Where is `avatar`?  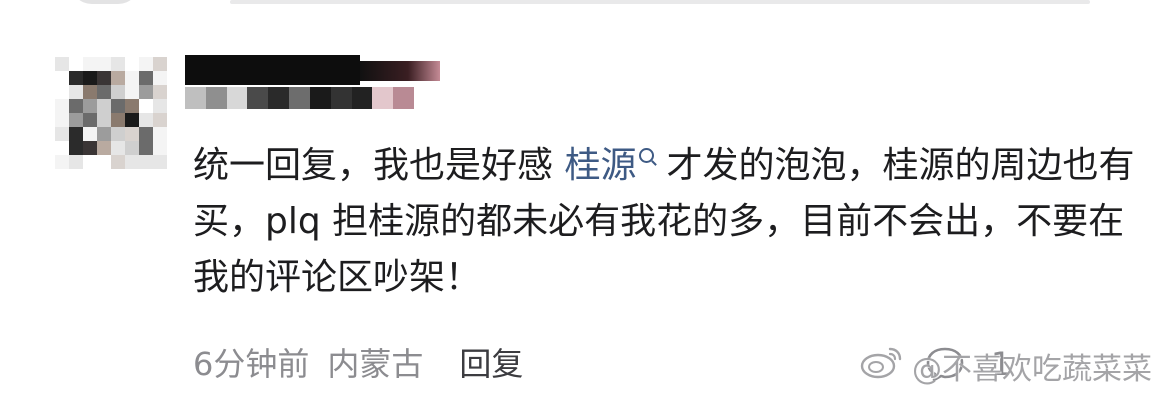 avatar is located at coordinates (111, 113).